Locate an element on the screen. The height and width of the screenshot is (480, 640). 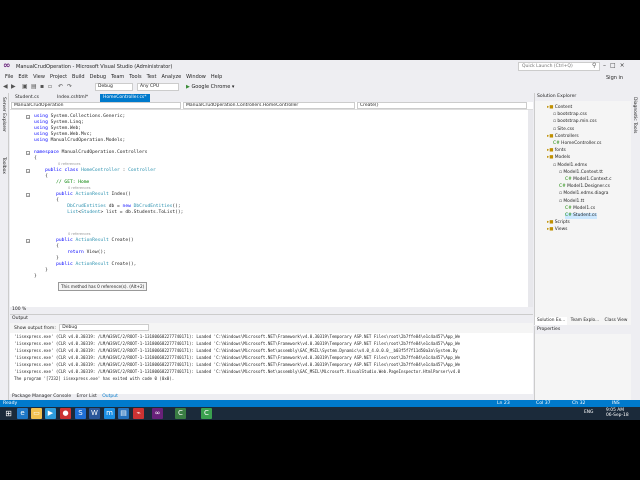
sign-in-link: Sign in is located at coordinates (614, 78).